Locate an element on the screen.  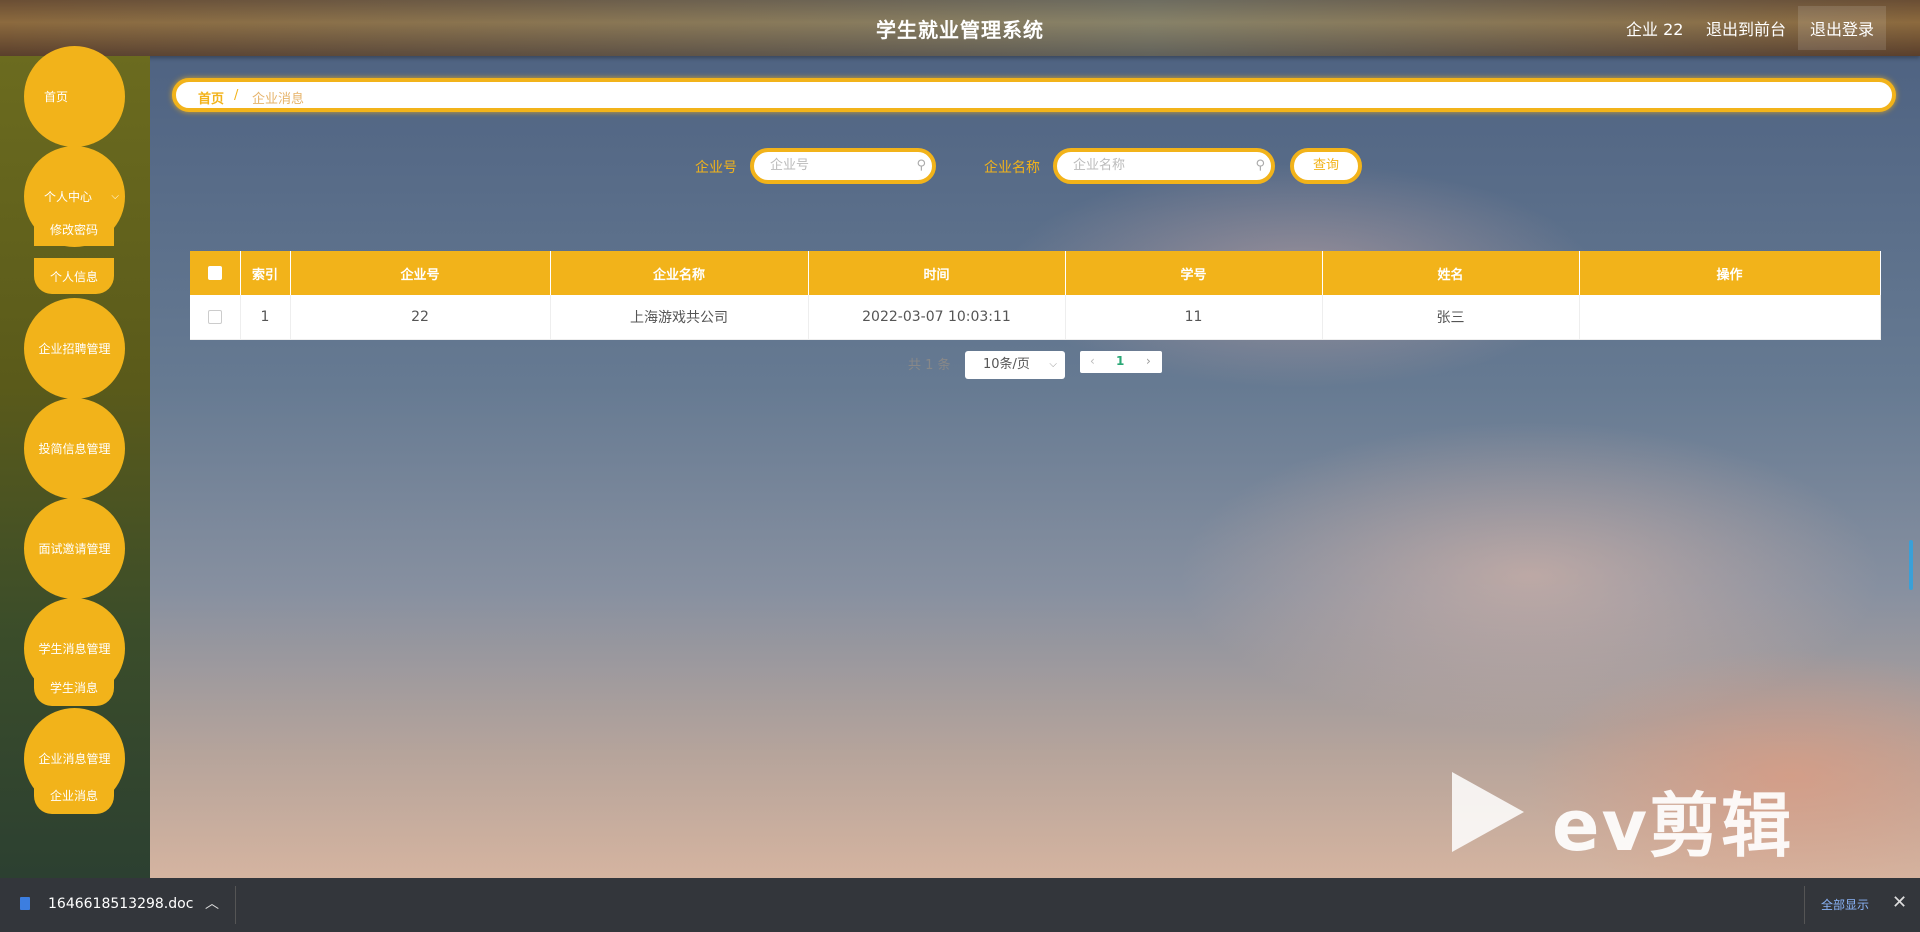
page-number-current: 1 is located at coordinates (1120, 361).